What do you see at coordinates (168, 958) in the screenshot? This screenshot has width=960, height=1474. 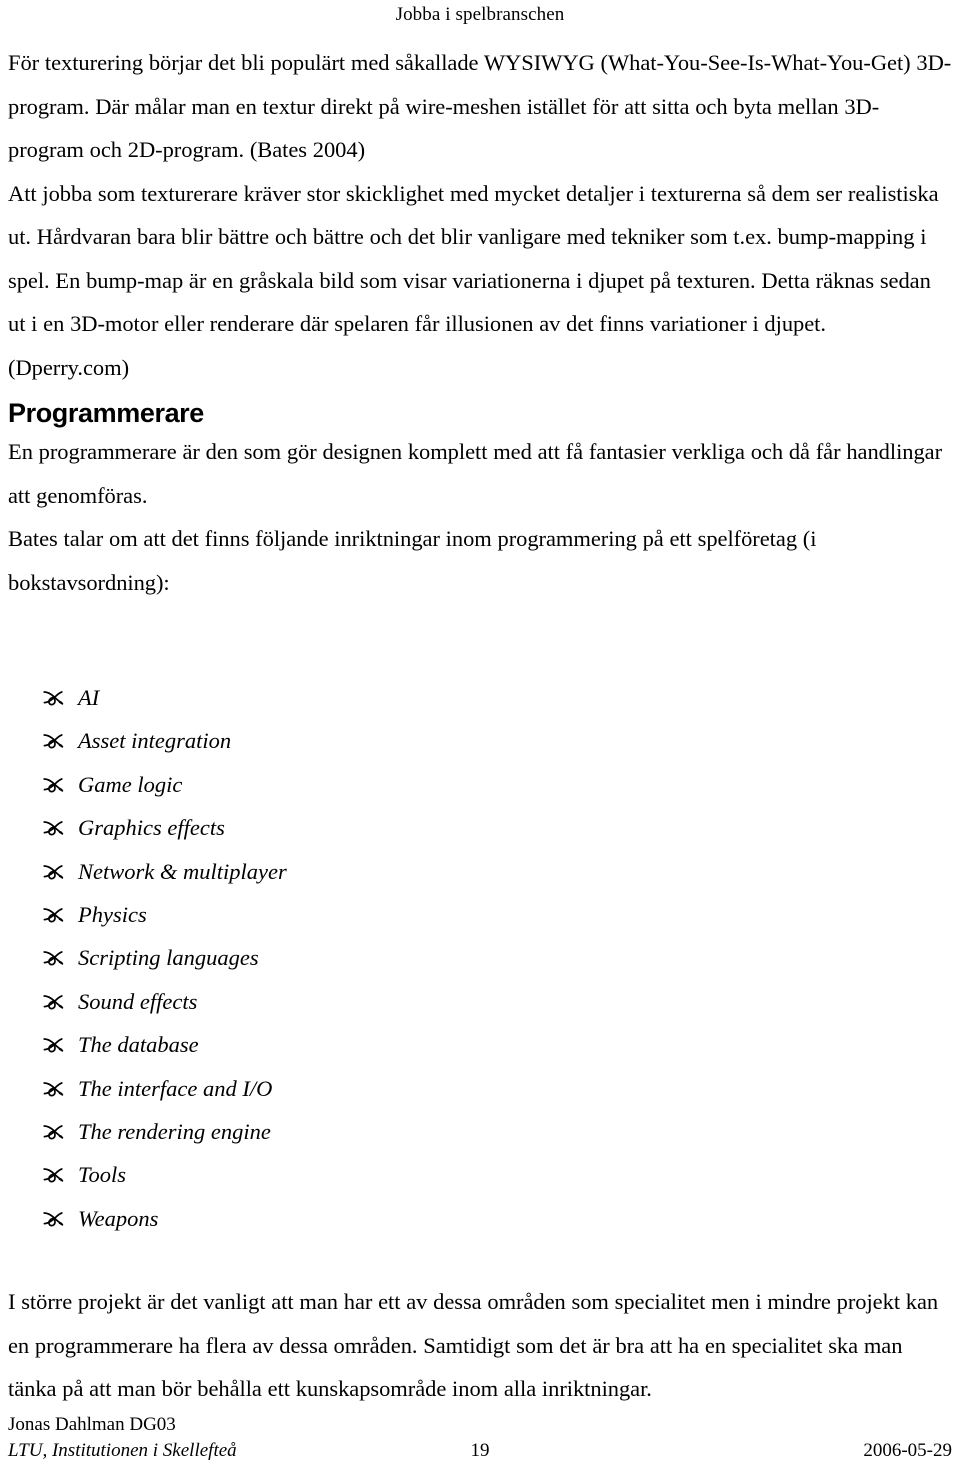 I see `list-item-label: Scripting languages` at bounding box center [168, 958].